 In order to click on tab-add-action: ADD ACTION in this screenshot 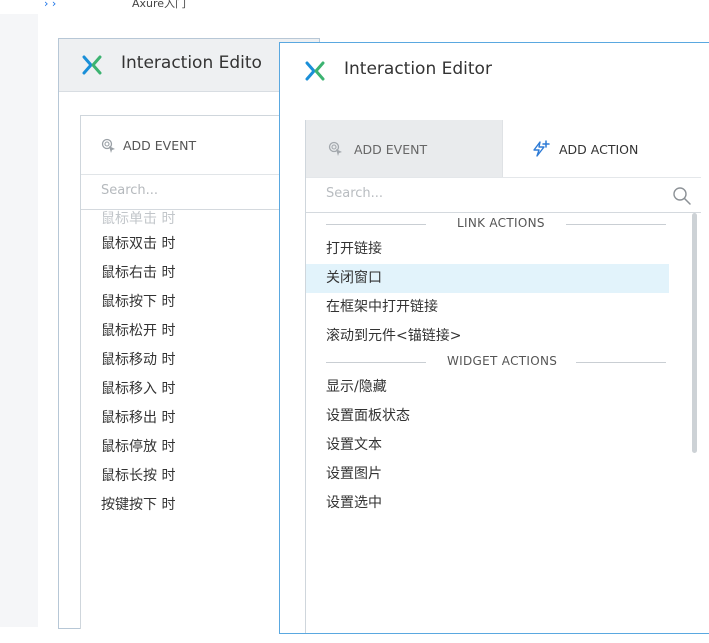, I will do `click(602, 148)`.